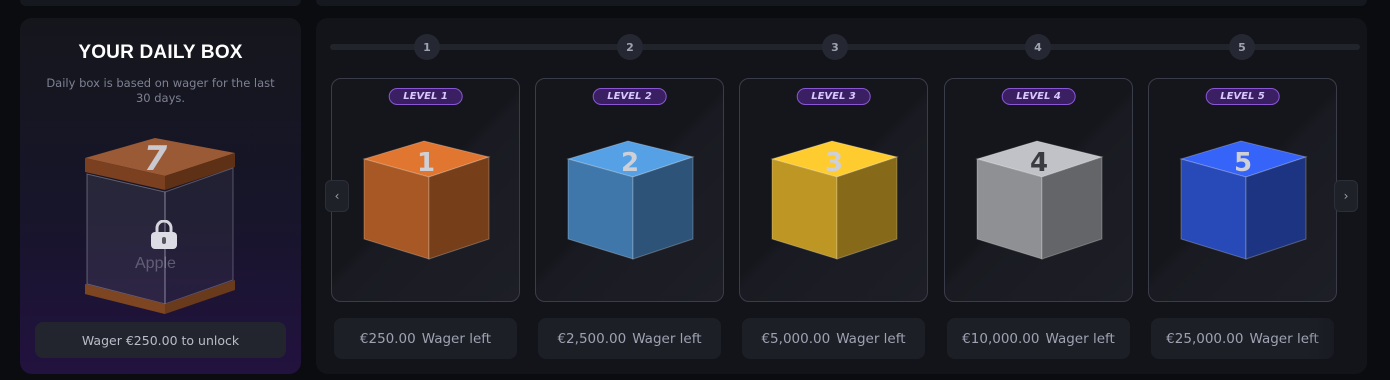  I want to click on level-box-number: 3, so click(834, 163).